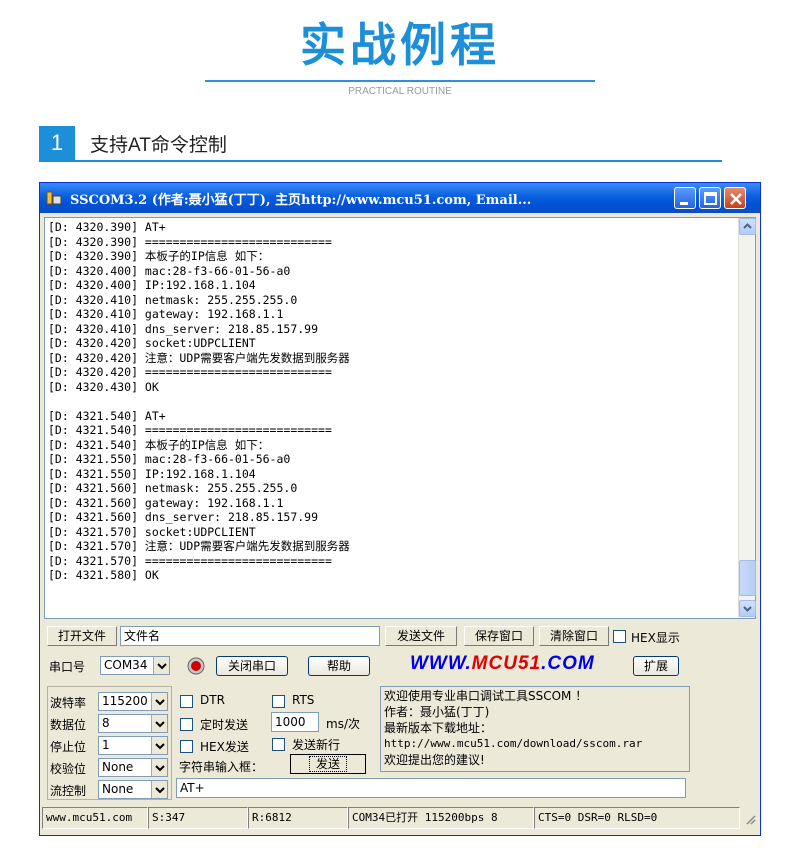 The height and width of the screenshot is (856, 800). I want to click on expand-button: 扩展, so click(656, 666).